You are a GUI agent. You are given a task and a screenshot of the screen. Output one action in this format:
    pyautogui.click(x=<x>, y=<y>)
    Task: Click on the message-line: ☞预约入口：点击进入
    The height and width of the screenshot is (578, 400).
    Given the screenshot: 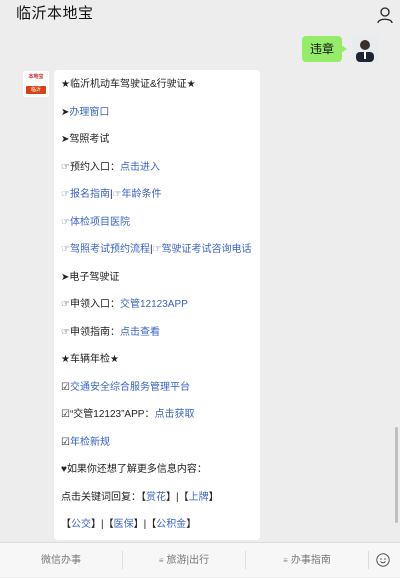 What is the action you would take?
    pyautogui.click(x=110, y=167)
    